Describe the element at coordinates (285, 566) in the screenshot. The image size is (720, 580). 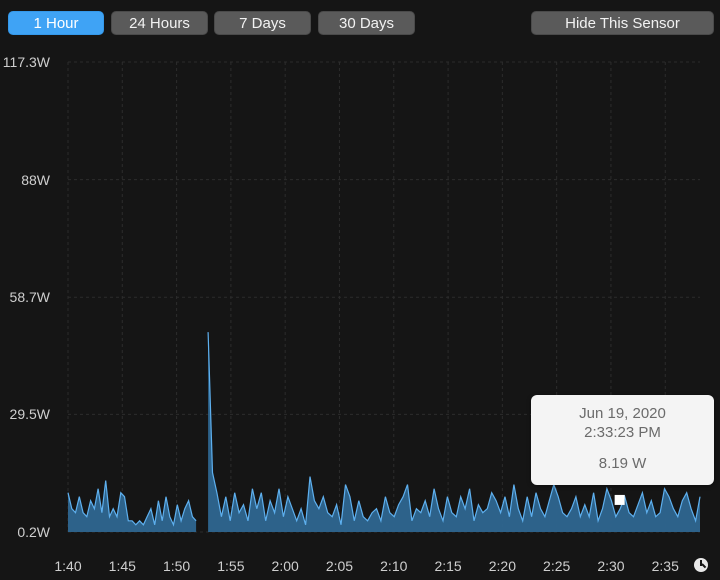
I see `x-tick-label: 2:00` at that location.